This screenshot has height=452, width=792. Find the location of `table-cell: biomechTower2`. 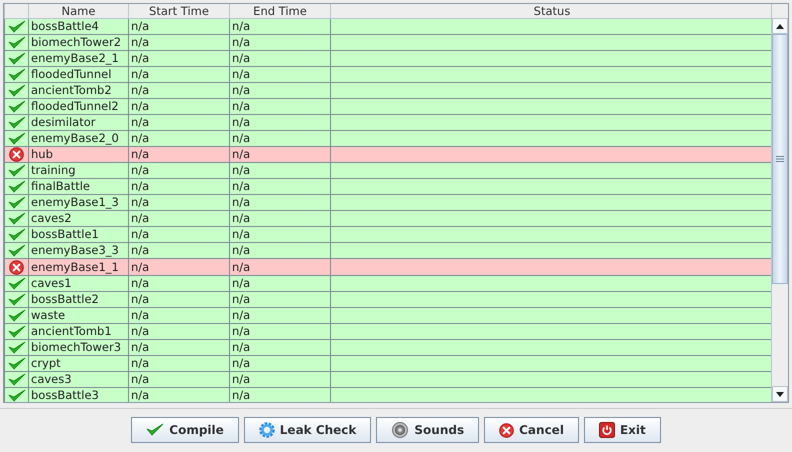

table-cell: biomechTower2 is located at coordinates (78, 42).